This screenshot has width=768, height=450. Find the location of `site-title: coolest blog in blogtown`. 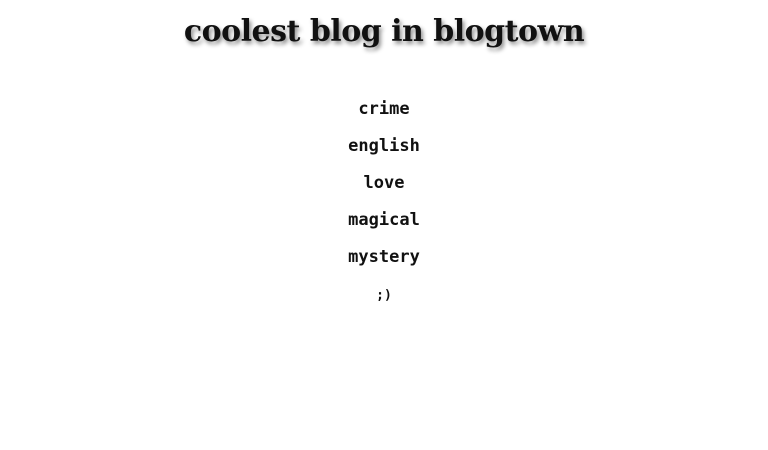

site-title: coolest blog in blogtown is located at coordinates (384, 31).